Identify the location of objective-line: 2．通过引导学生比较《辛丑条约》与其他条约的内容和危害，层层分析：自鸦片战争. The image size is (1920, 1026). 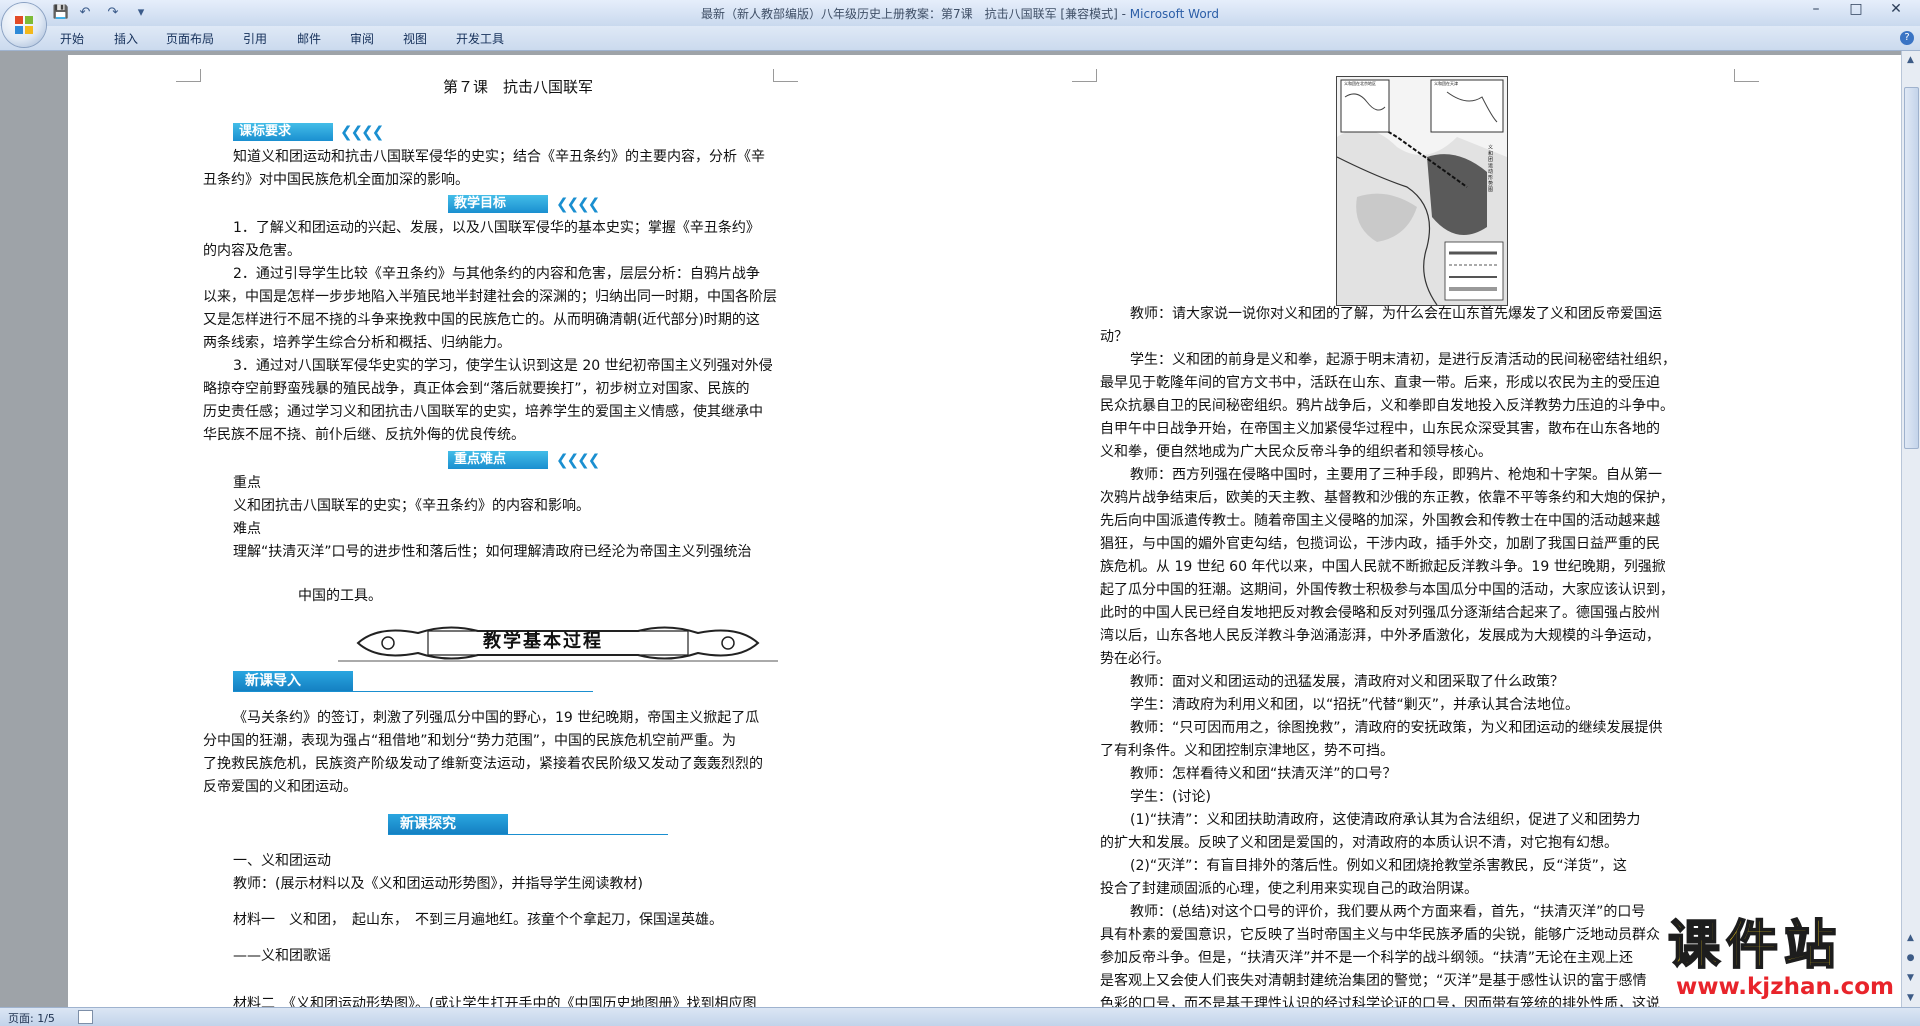
(496, 274).